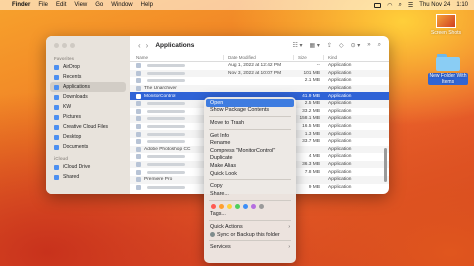 This screenshot has width=474, height=266. I want to click on table-row: 2.1 MB Application, so click(259, 81).